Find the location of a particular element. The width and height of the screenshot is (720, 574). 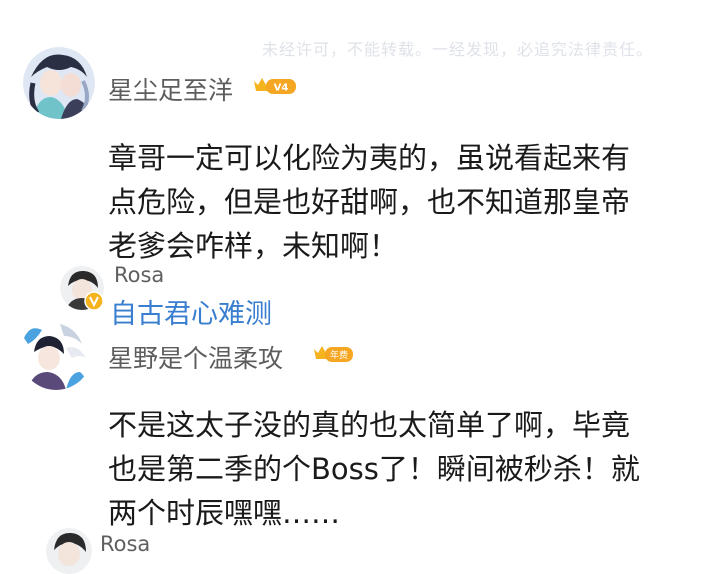

reply-text: 自古君心难测 is located at coordinates (191, 311).